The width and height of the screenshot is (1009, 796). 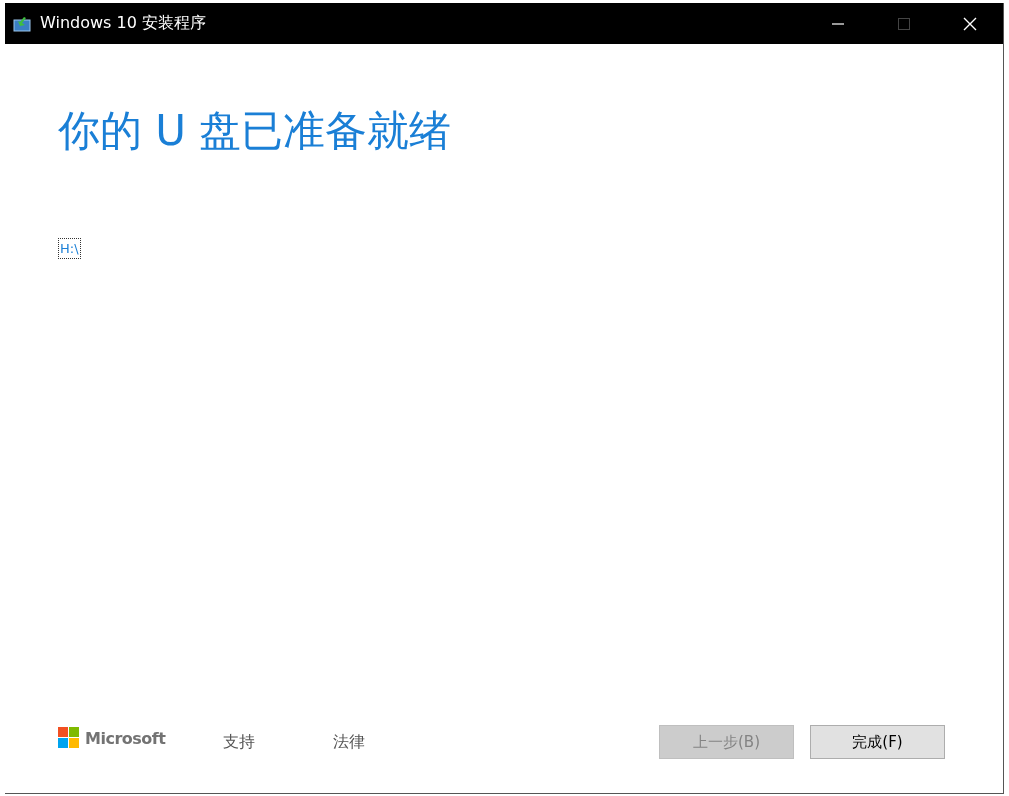 What do you see at coordinates (877, 742) in the screenshot?
I see `finish-button: 完成(F)` at bounding box center [877, 742].